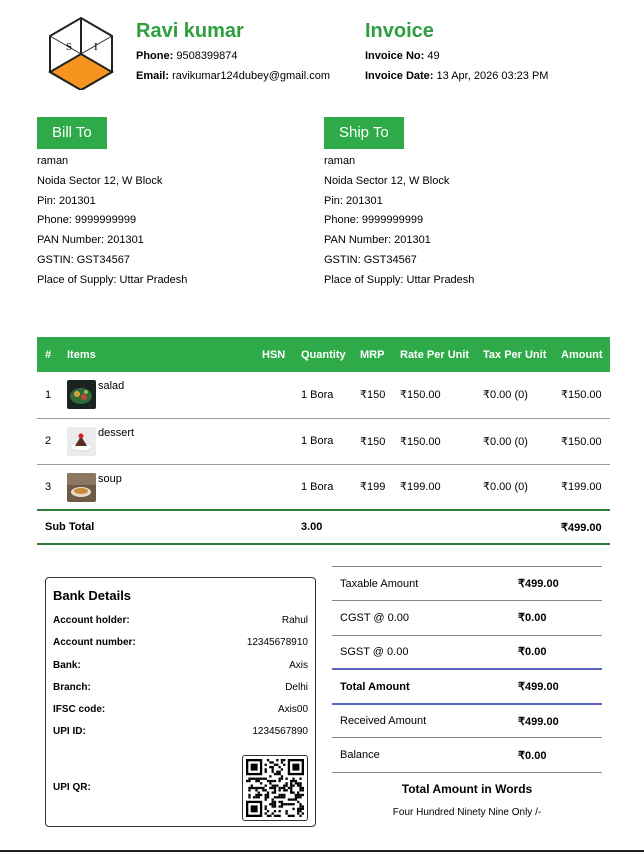 Image resolution: width=644 pixels, height=853 pixels. Describe the element at coordinates (116, 432) in the screenshot. I see `item-name: dessert` at that location.